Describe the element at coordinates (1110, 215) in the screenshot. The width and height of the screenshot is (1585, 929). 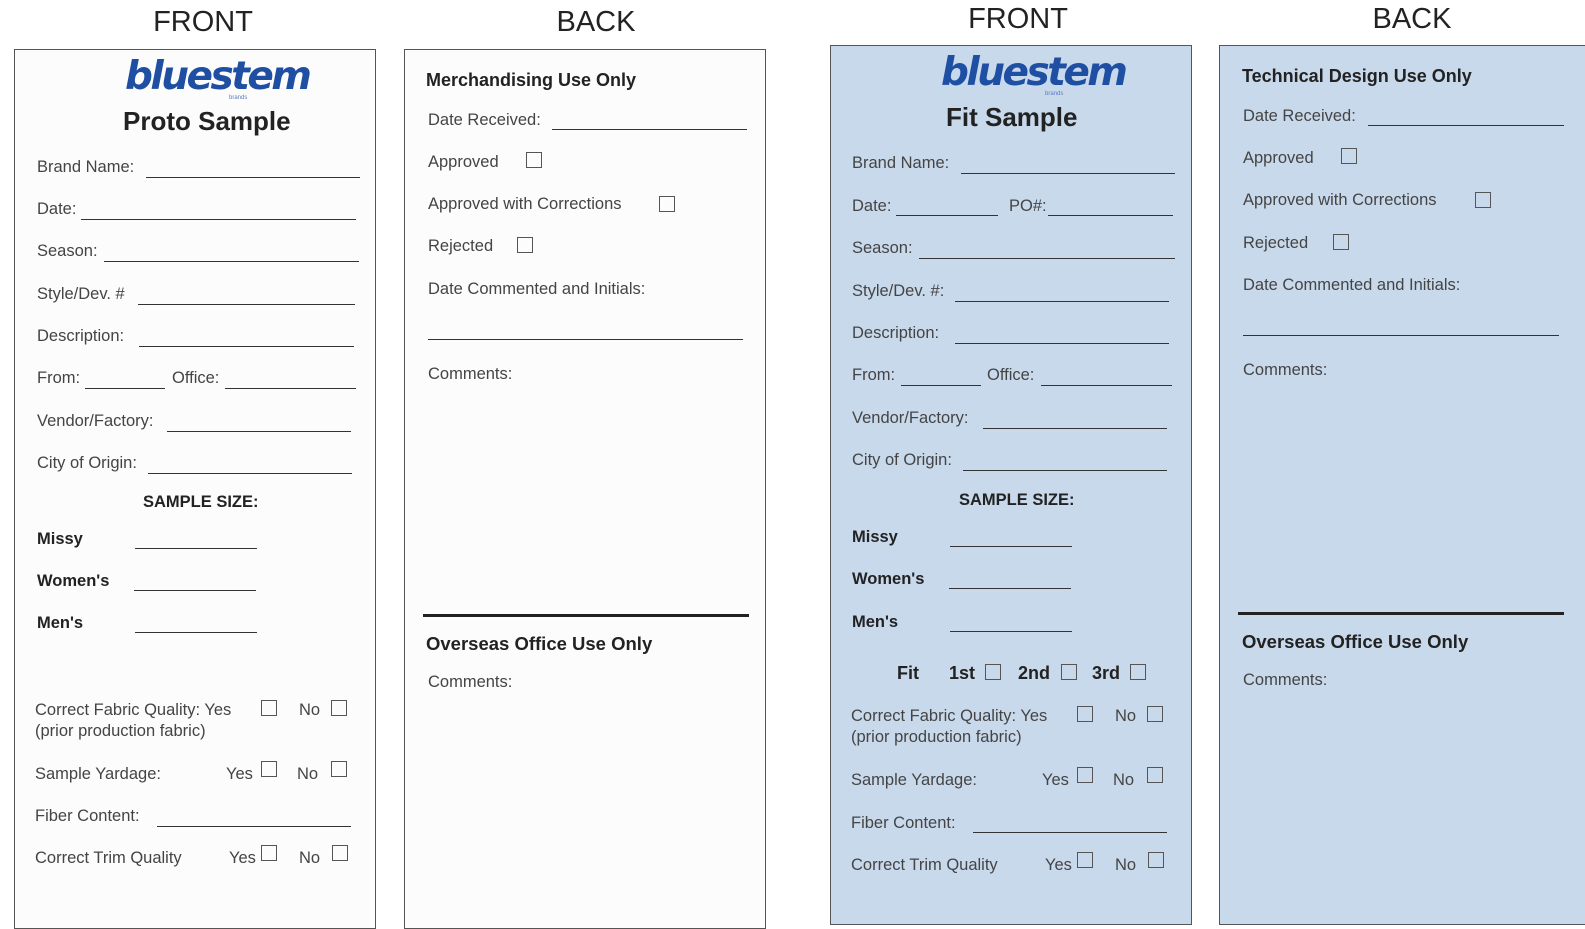
I see `po-field` at that location.